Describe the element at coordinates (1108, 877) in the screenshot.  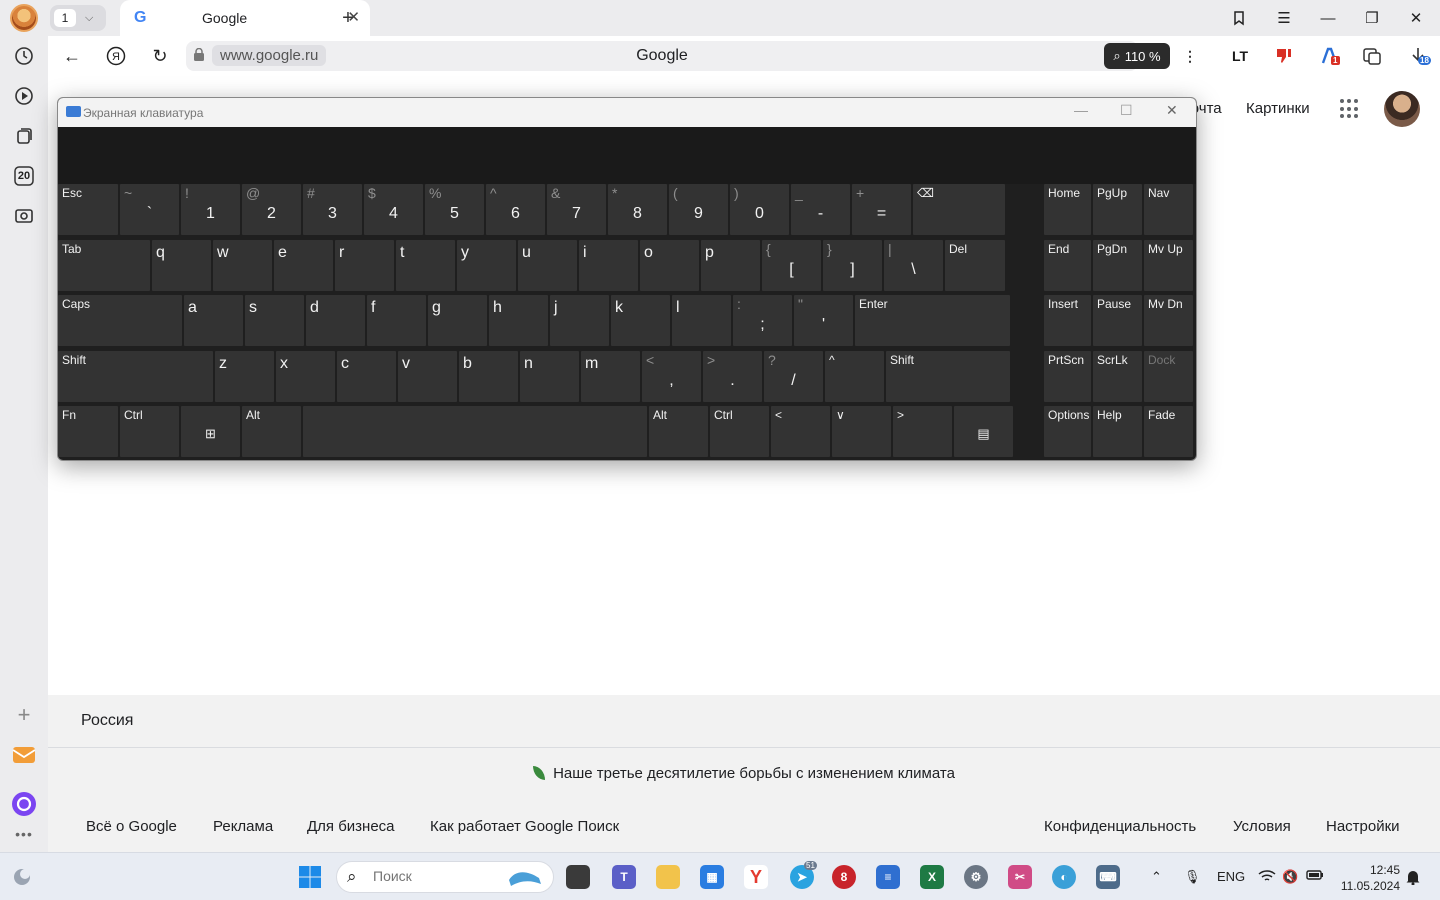
I see `on-screen-keyboard-taskbar-icon: ⌨` at that location.